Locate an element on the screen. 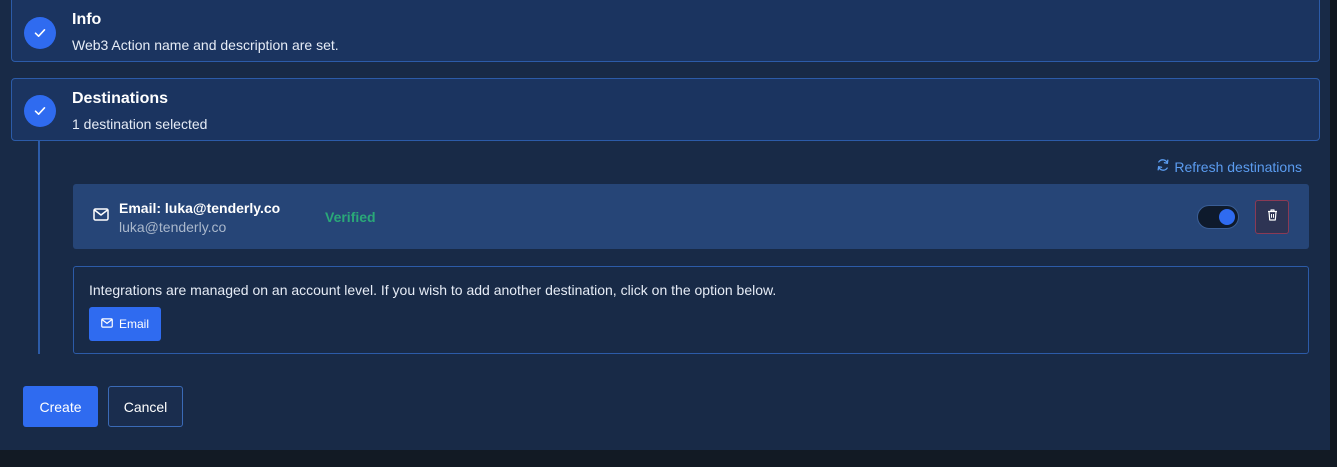 Image resolution: width=1337 pixels, height=467 pixels. step-connector-line is located at coordinates (39, 247).